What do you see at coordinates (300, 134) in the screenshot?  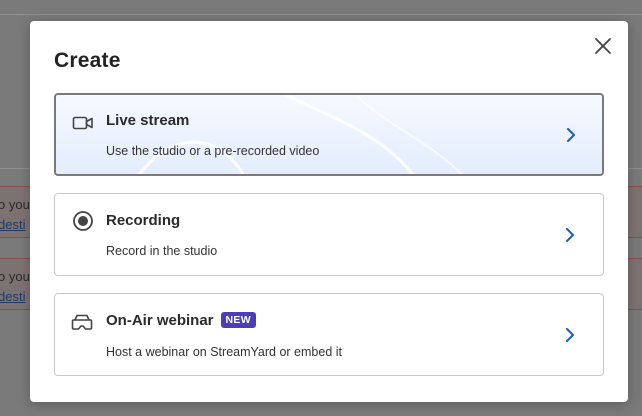 I see `decorative-swirl` at bounding box center [300, 134].